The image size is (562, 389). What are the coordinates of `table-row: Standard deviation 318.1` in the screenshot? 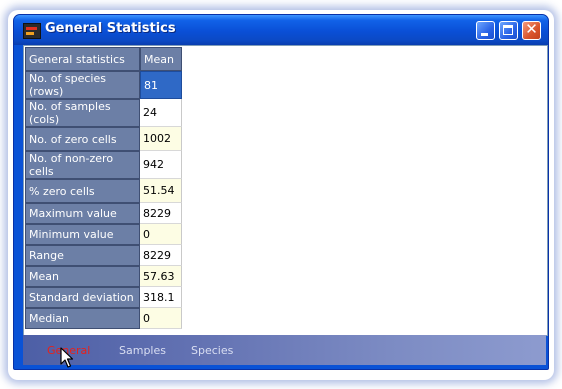 It's located at (103, 297).